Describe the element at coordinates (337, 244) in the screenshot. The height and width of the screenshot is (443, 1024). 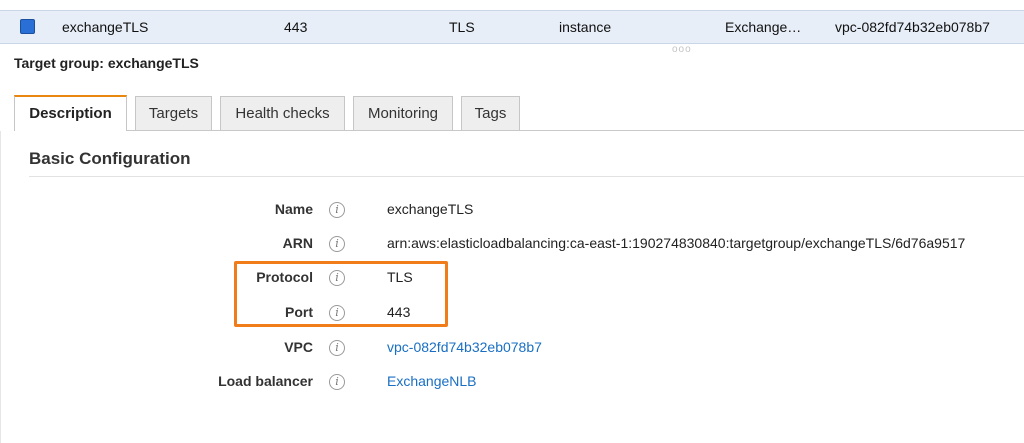
I see `arn-info-icon: i` at that location.